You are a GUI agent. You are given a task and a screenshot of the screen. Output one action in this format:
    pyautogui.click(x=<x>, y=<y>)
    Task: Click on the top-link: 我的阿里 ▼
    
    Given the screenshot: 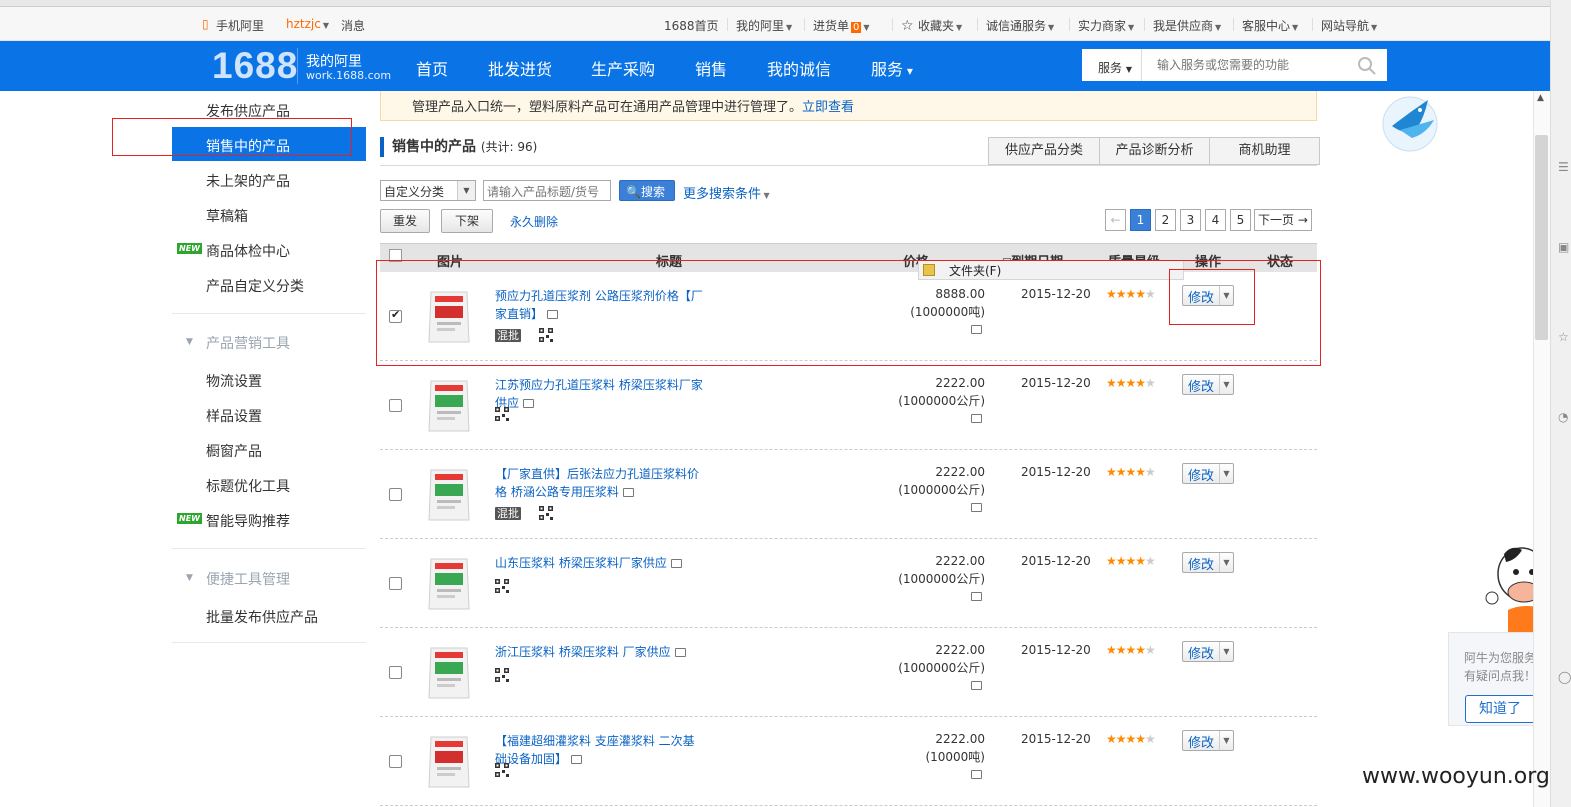 What is the action you would take?
    pyautogui.click(x=764, y=25)
    